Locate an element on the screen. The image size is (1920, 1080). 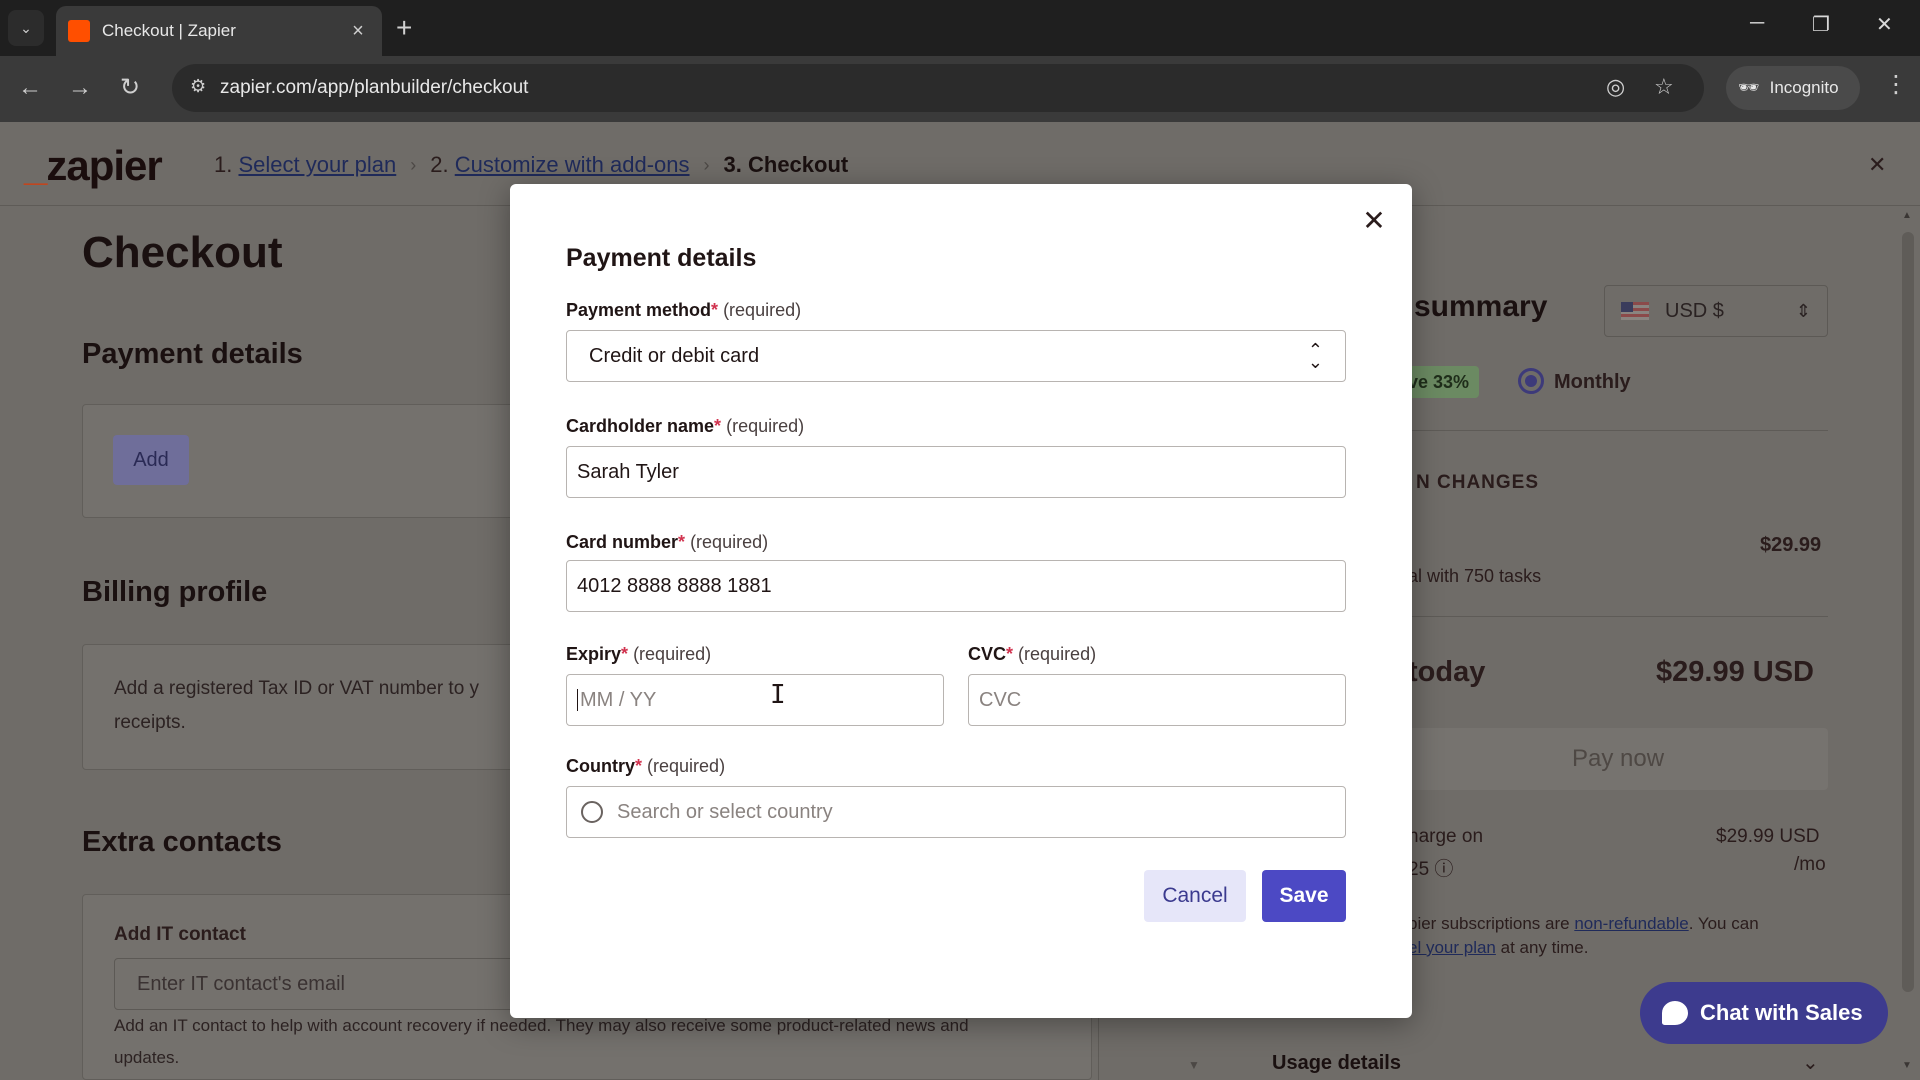
next-charge-per: /mo is located at coordinates (1810, 864).